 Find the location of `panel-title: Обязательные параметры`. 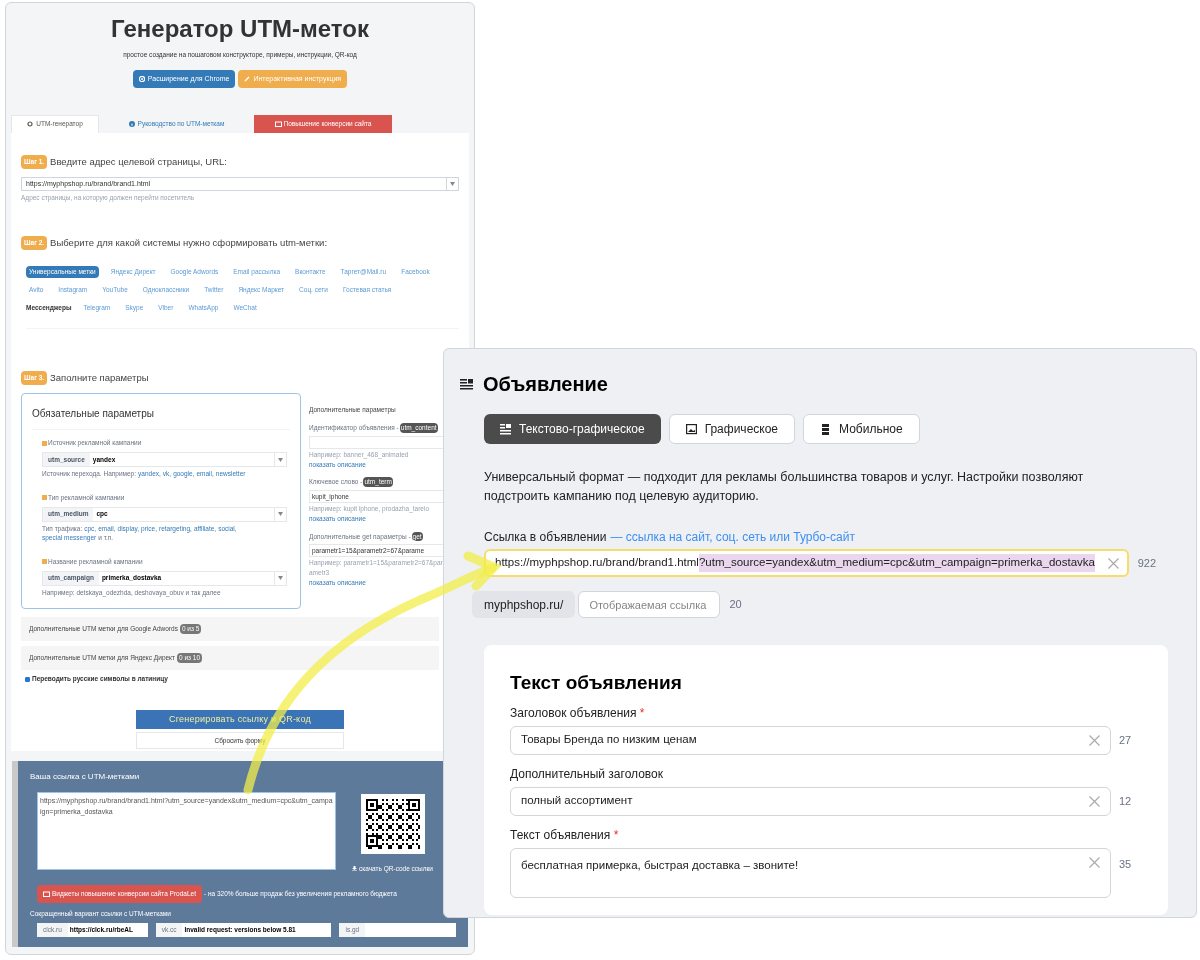

panel-title: Обязательные параметры is located at coordinates (161, 418).